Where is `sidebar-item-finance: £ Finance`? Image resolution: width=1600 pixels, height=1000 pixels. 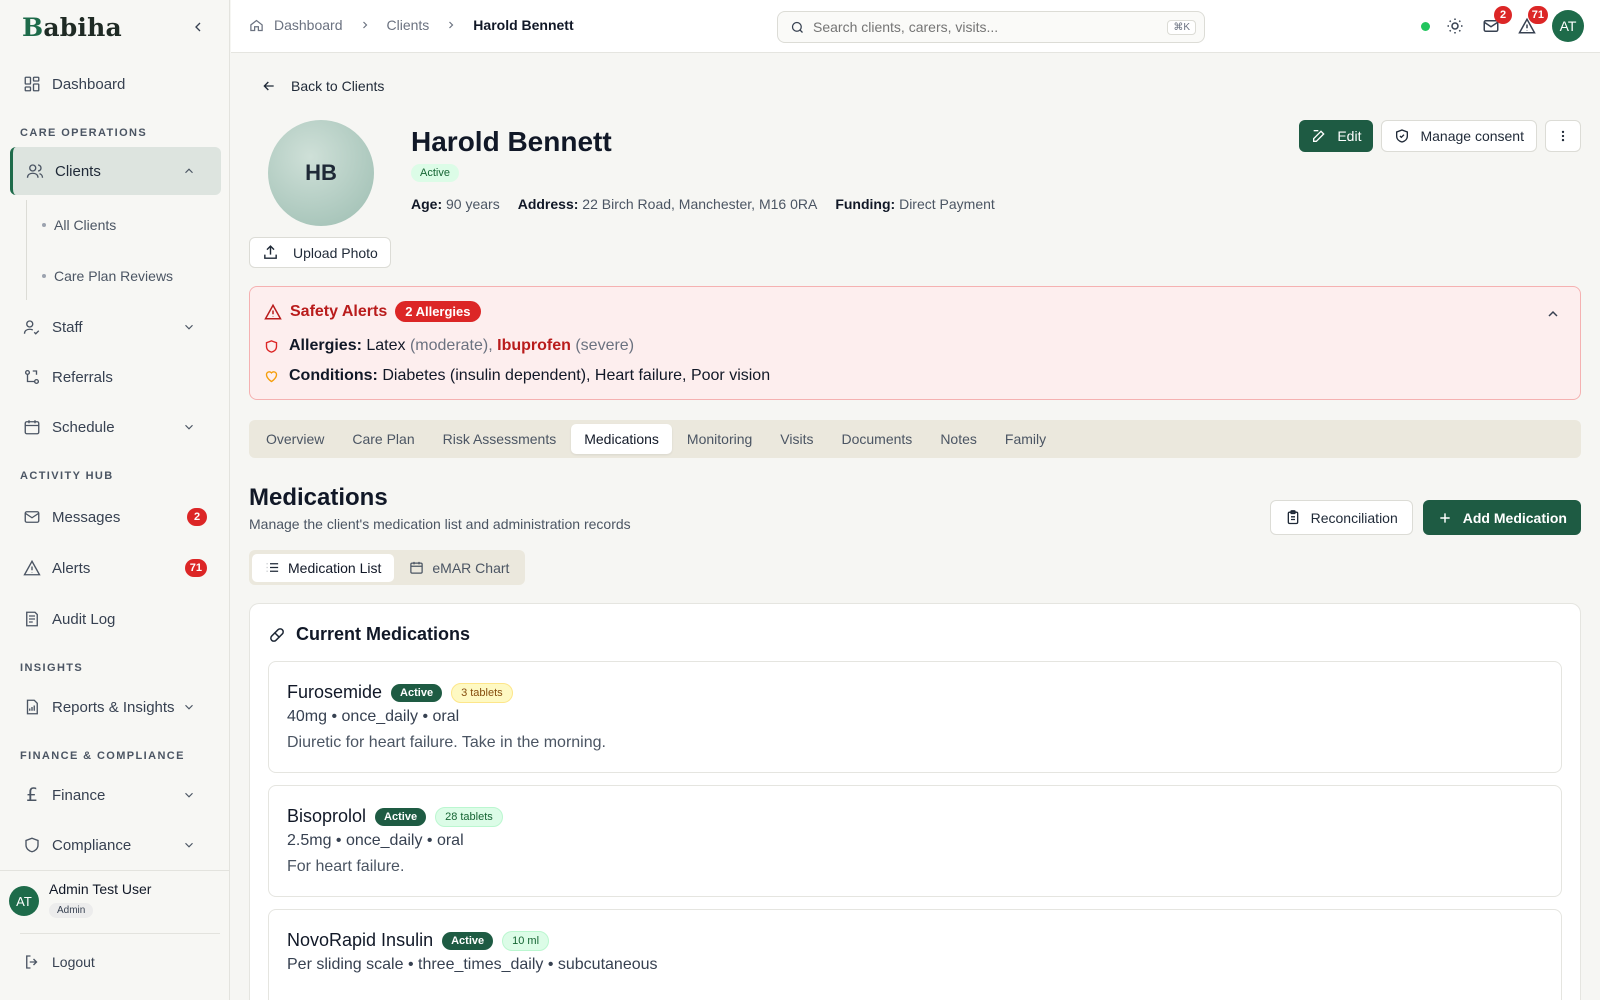
sidebar-item-finance: £ Finance is located at coordinates (115, 795).